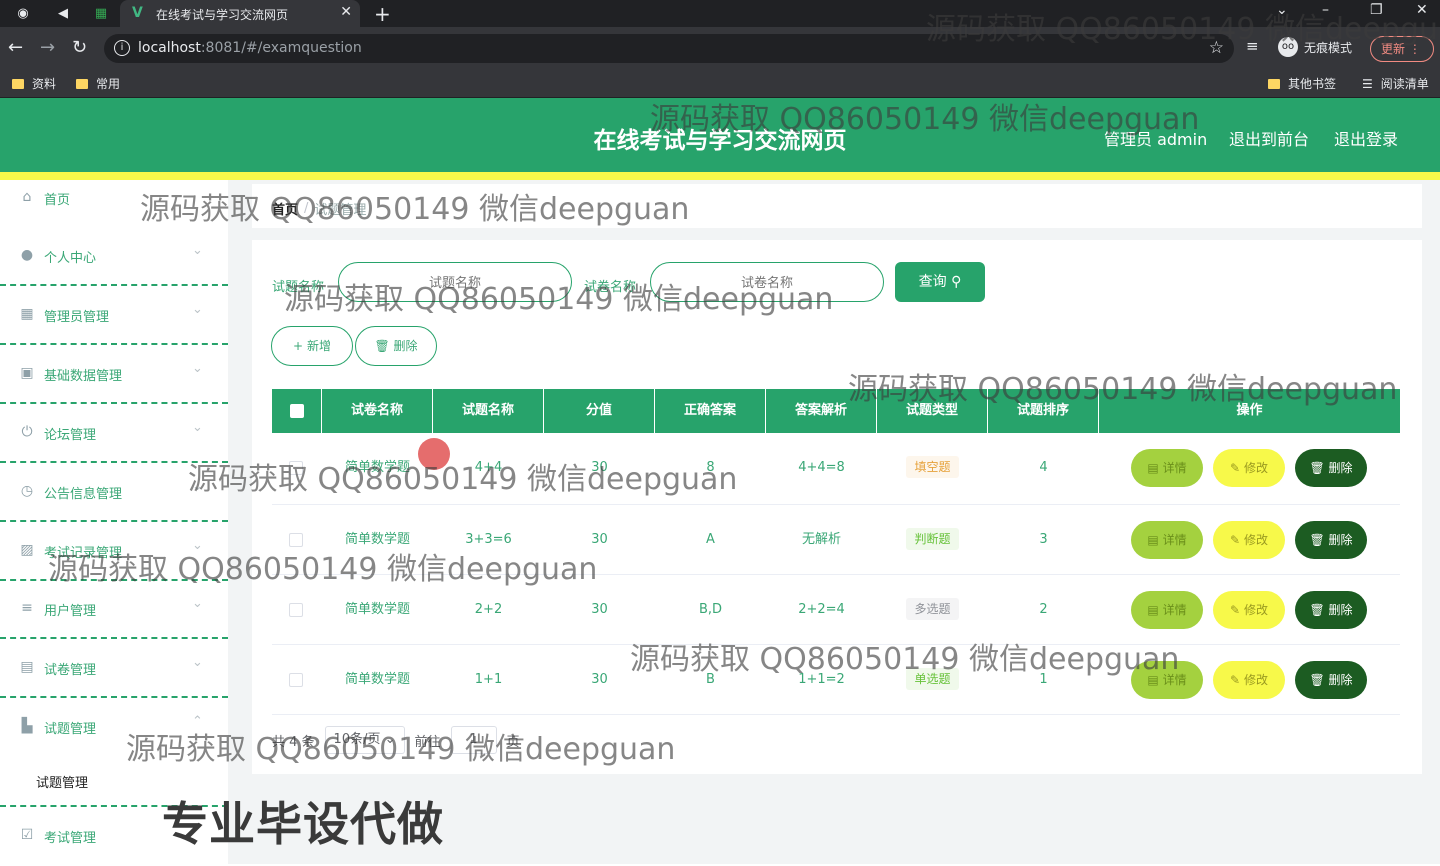 This screenshot has height=866, width=1440. I want to click on minimize-icon: –, so click(1325, 10).